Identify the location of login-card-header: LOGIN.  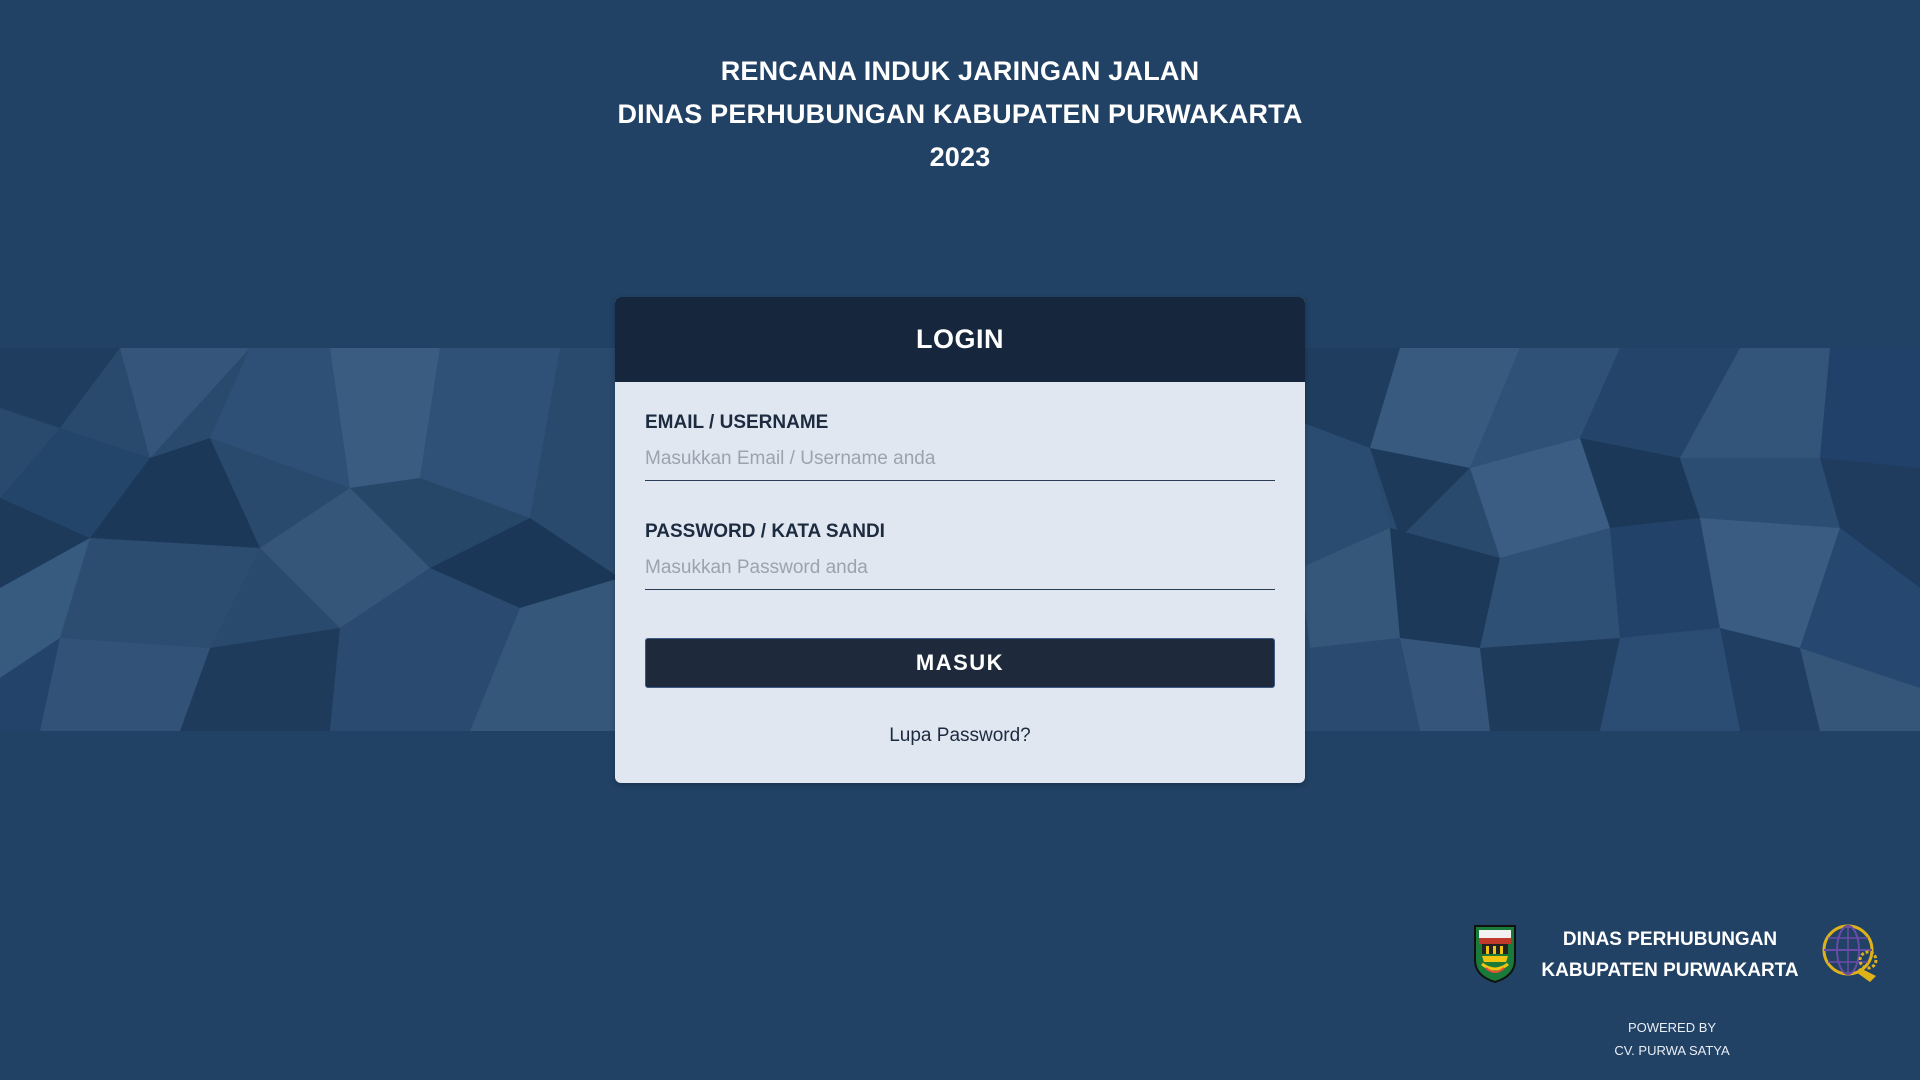
(960, 339).